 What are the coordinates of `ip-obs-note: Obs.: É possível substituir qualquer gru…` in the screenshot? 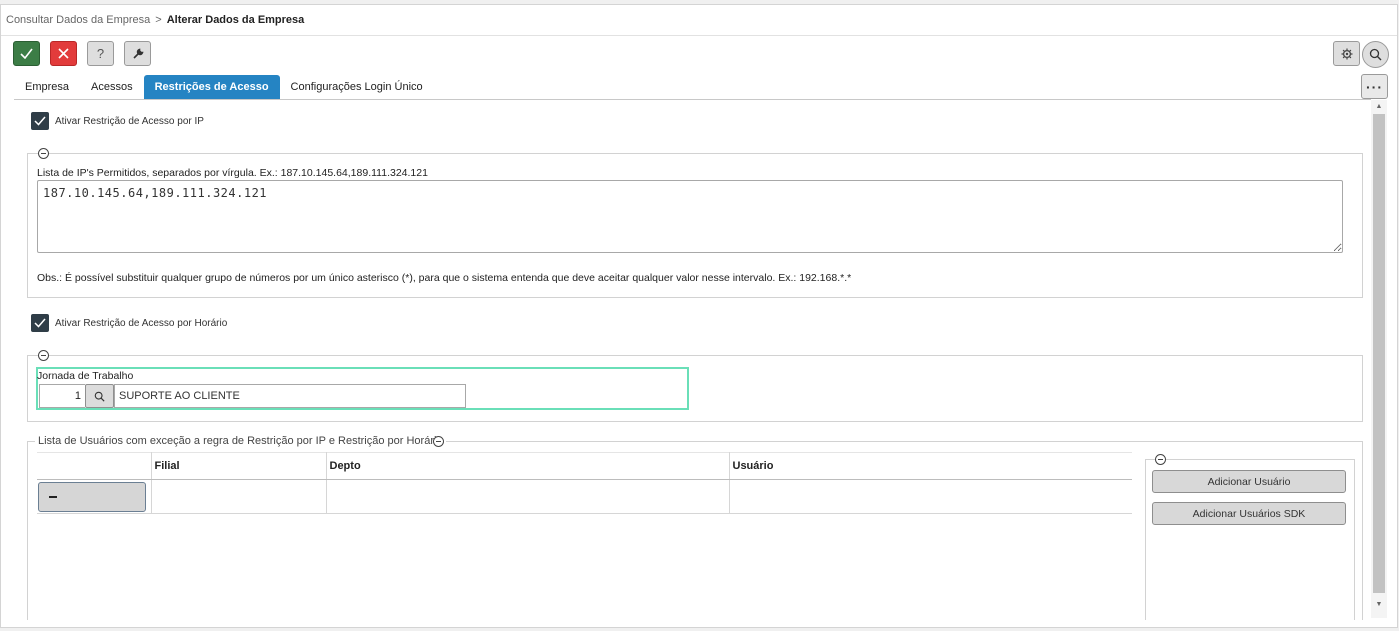 It's located at (444, 278).